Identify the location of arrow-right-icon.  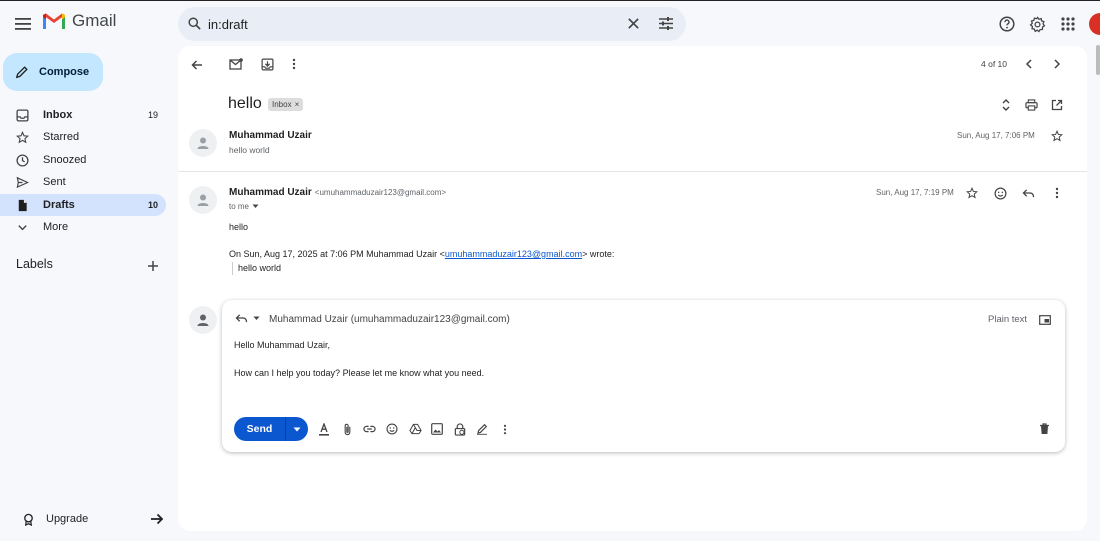
(157, 519).